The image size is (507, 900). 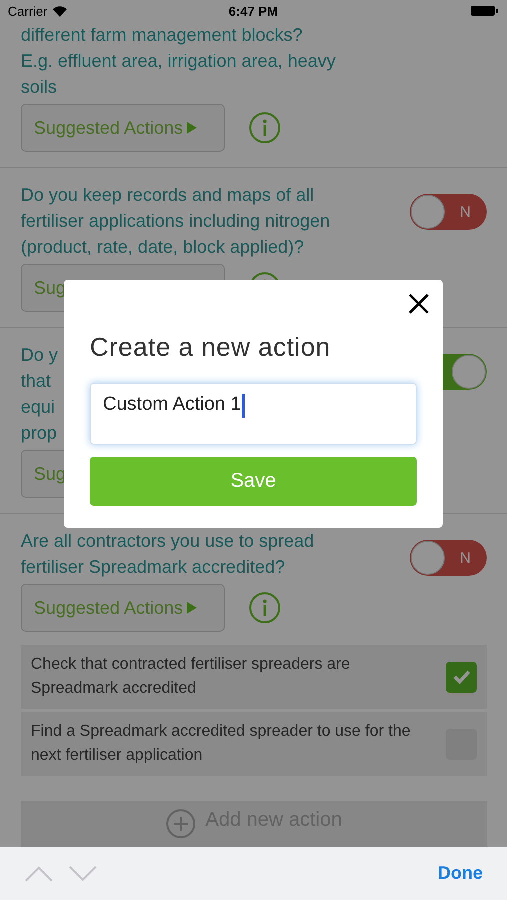 What do you see at coordinates (39, 394) in the screenshot?
I see `question-text: Do y that equi prop` at bounding box center [39, 394].